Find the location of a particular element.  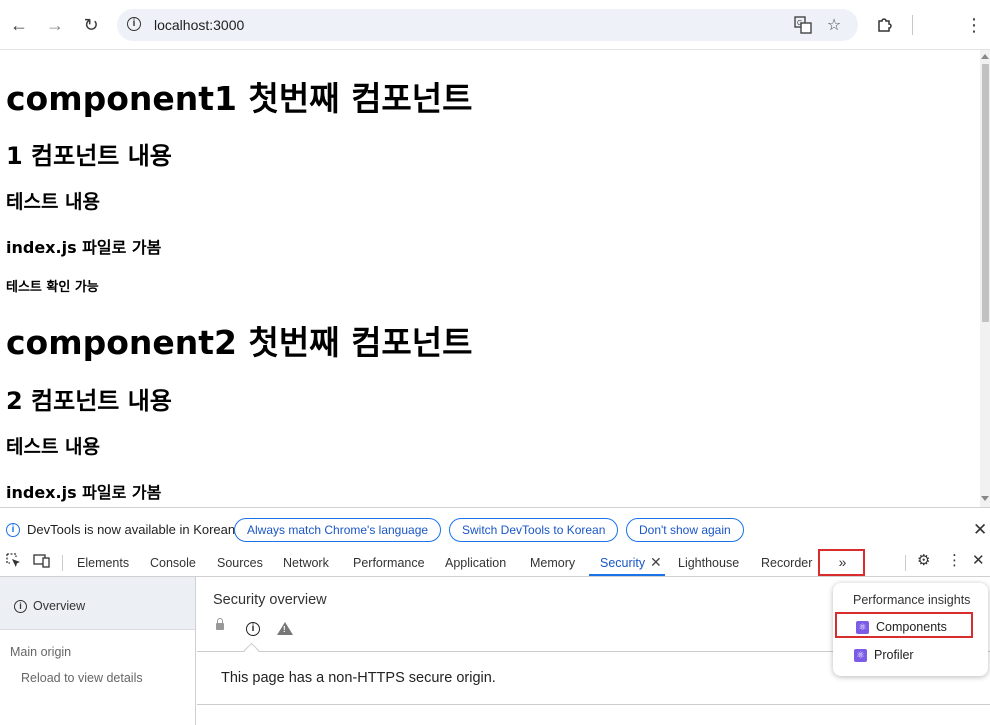

lock-icon is located at coordinates (220, 624).